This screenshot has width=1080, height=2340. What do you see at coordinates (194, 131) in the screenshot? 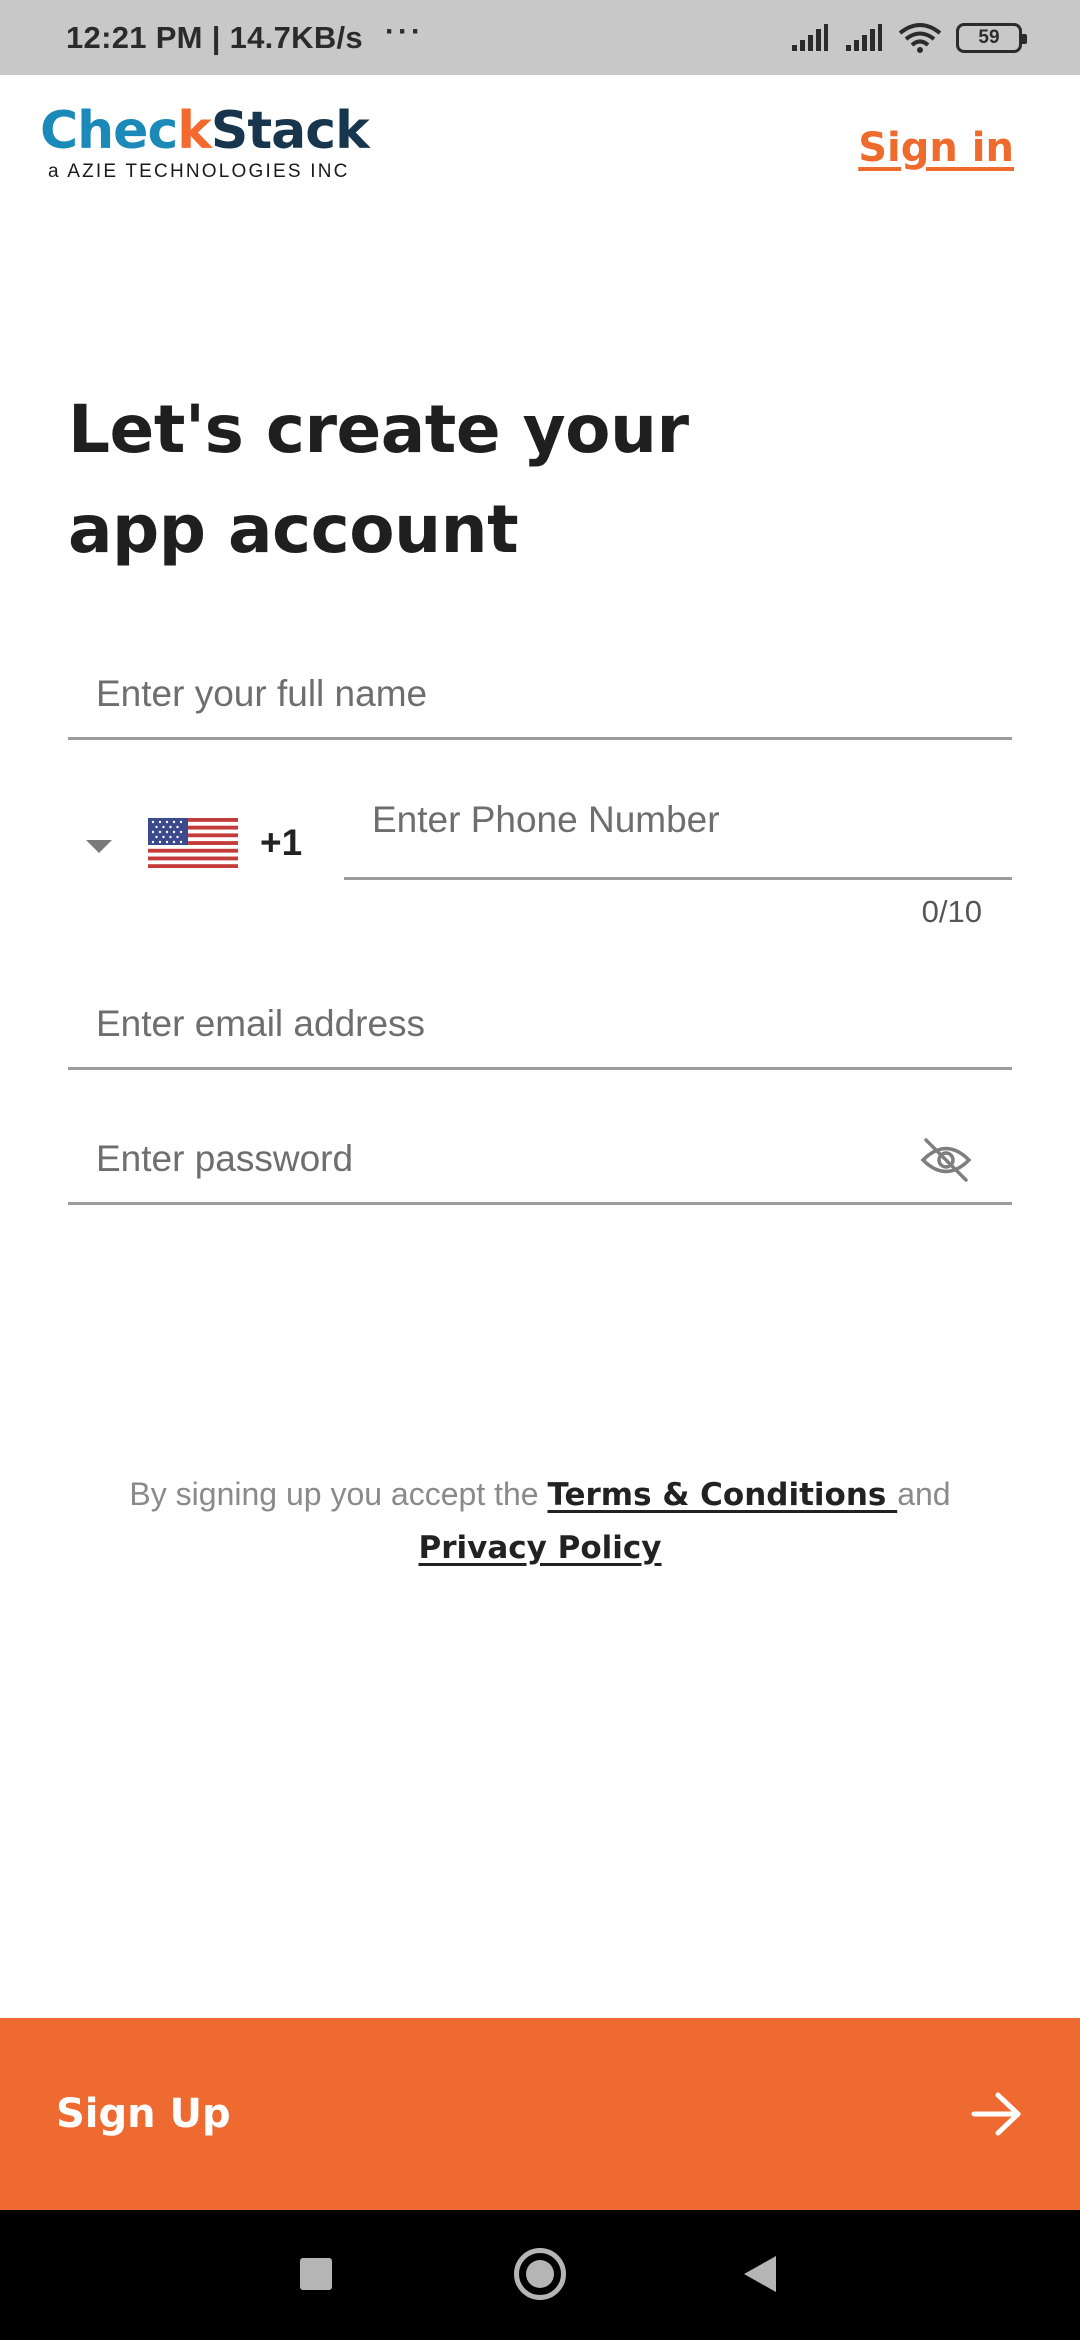
I see `logo-part-k: k` at bounding box center [194, 131].